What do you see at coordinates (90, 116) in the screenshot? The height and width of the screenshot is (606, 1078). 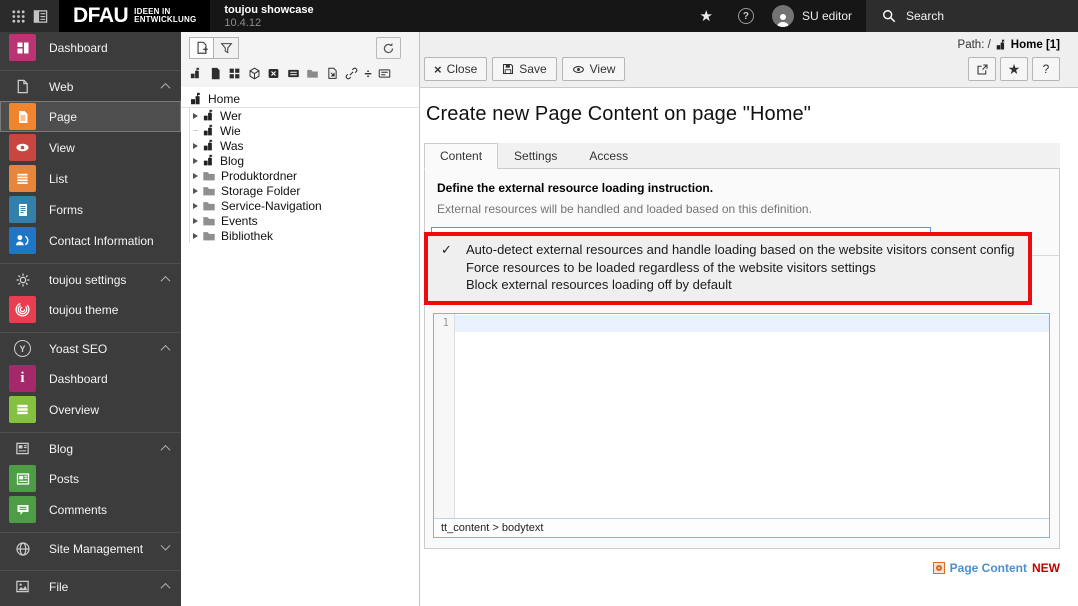 I see `sidebar-item-page: Page` at bounding box center [90, 116].